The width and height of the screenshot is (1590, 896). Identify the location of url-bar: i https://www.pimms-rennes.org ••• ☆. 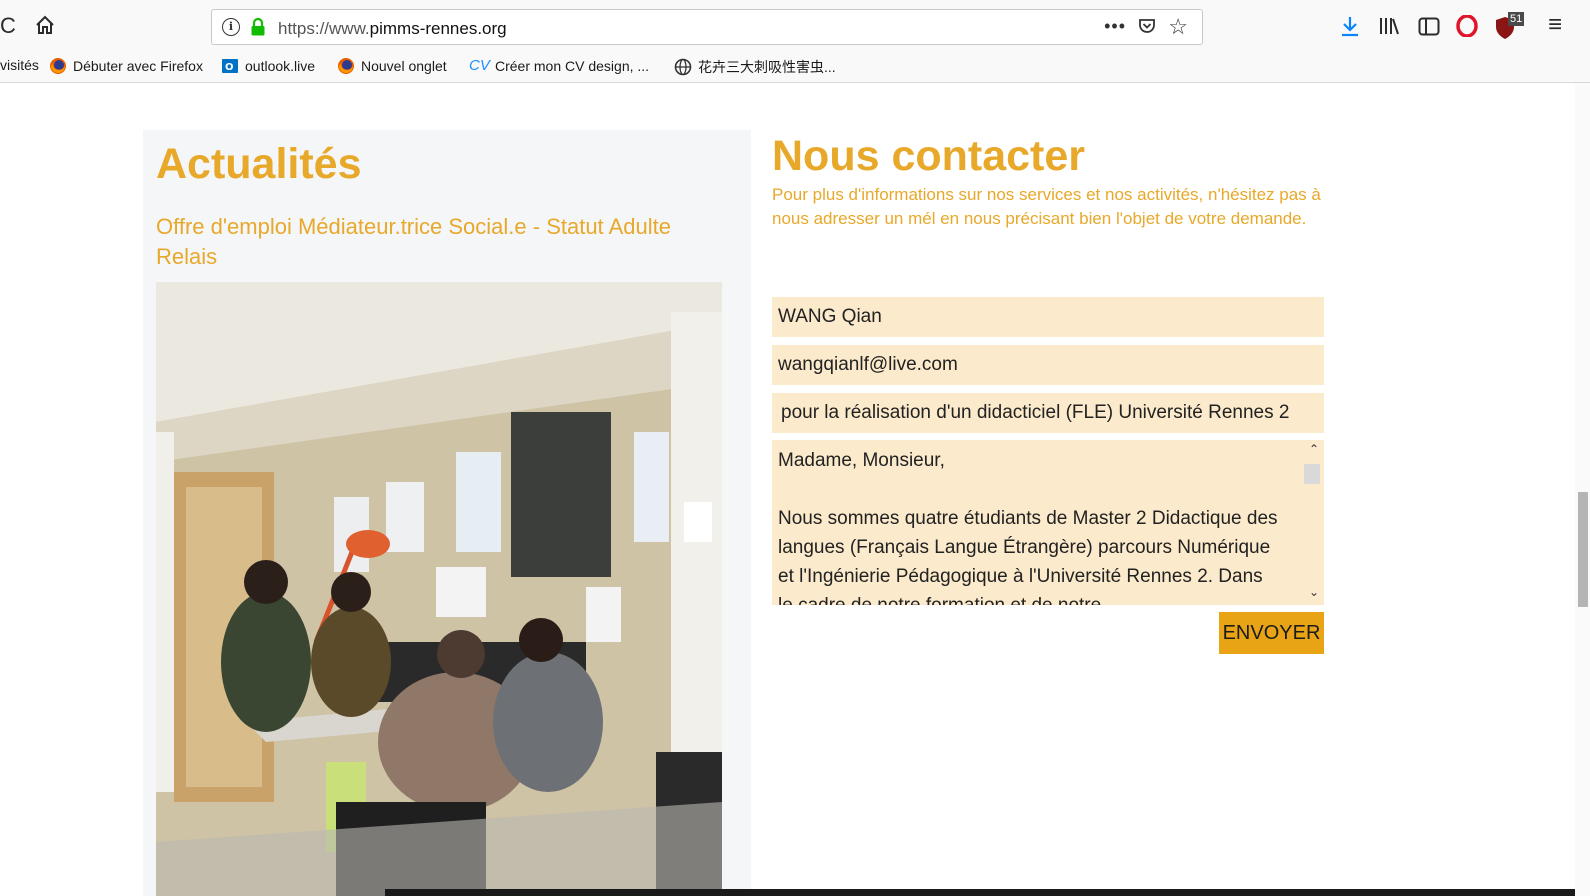
(707, 27).